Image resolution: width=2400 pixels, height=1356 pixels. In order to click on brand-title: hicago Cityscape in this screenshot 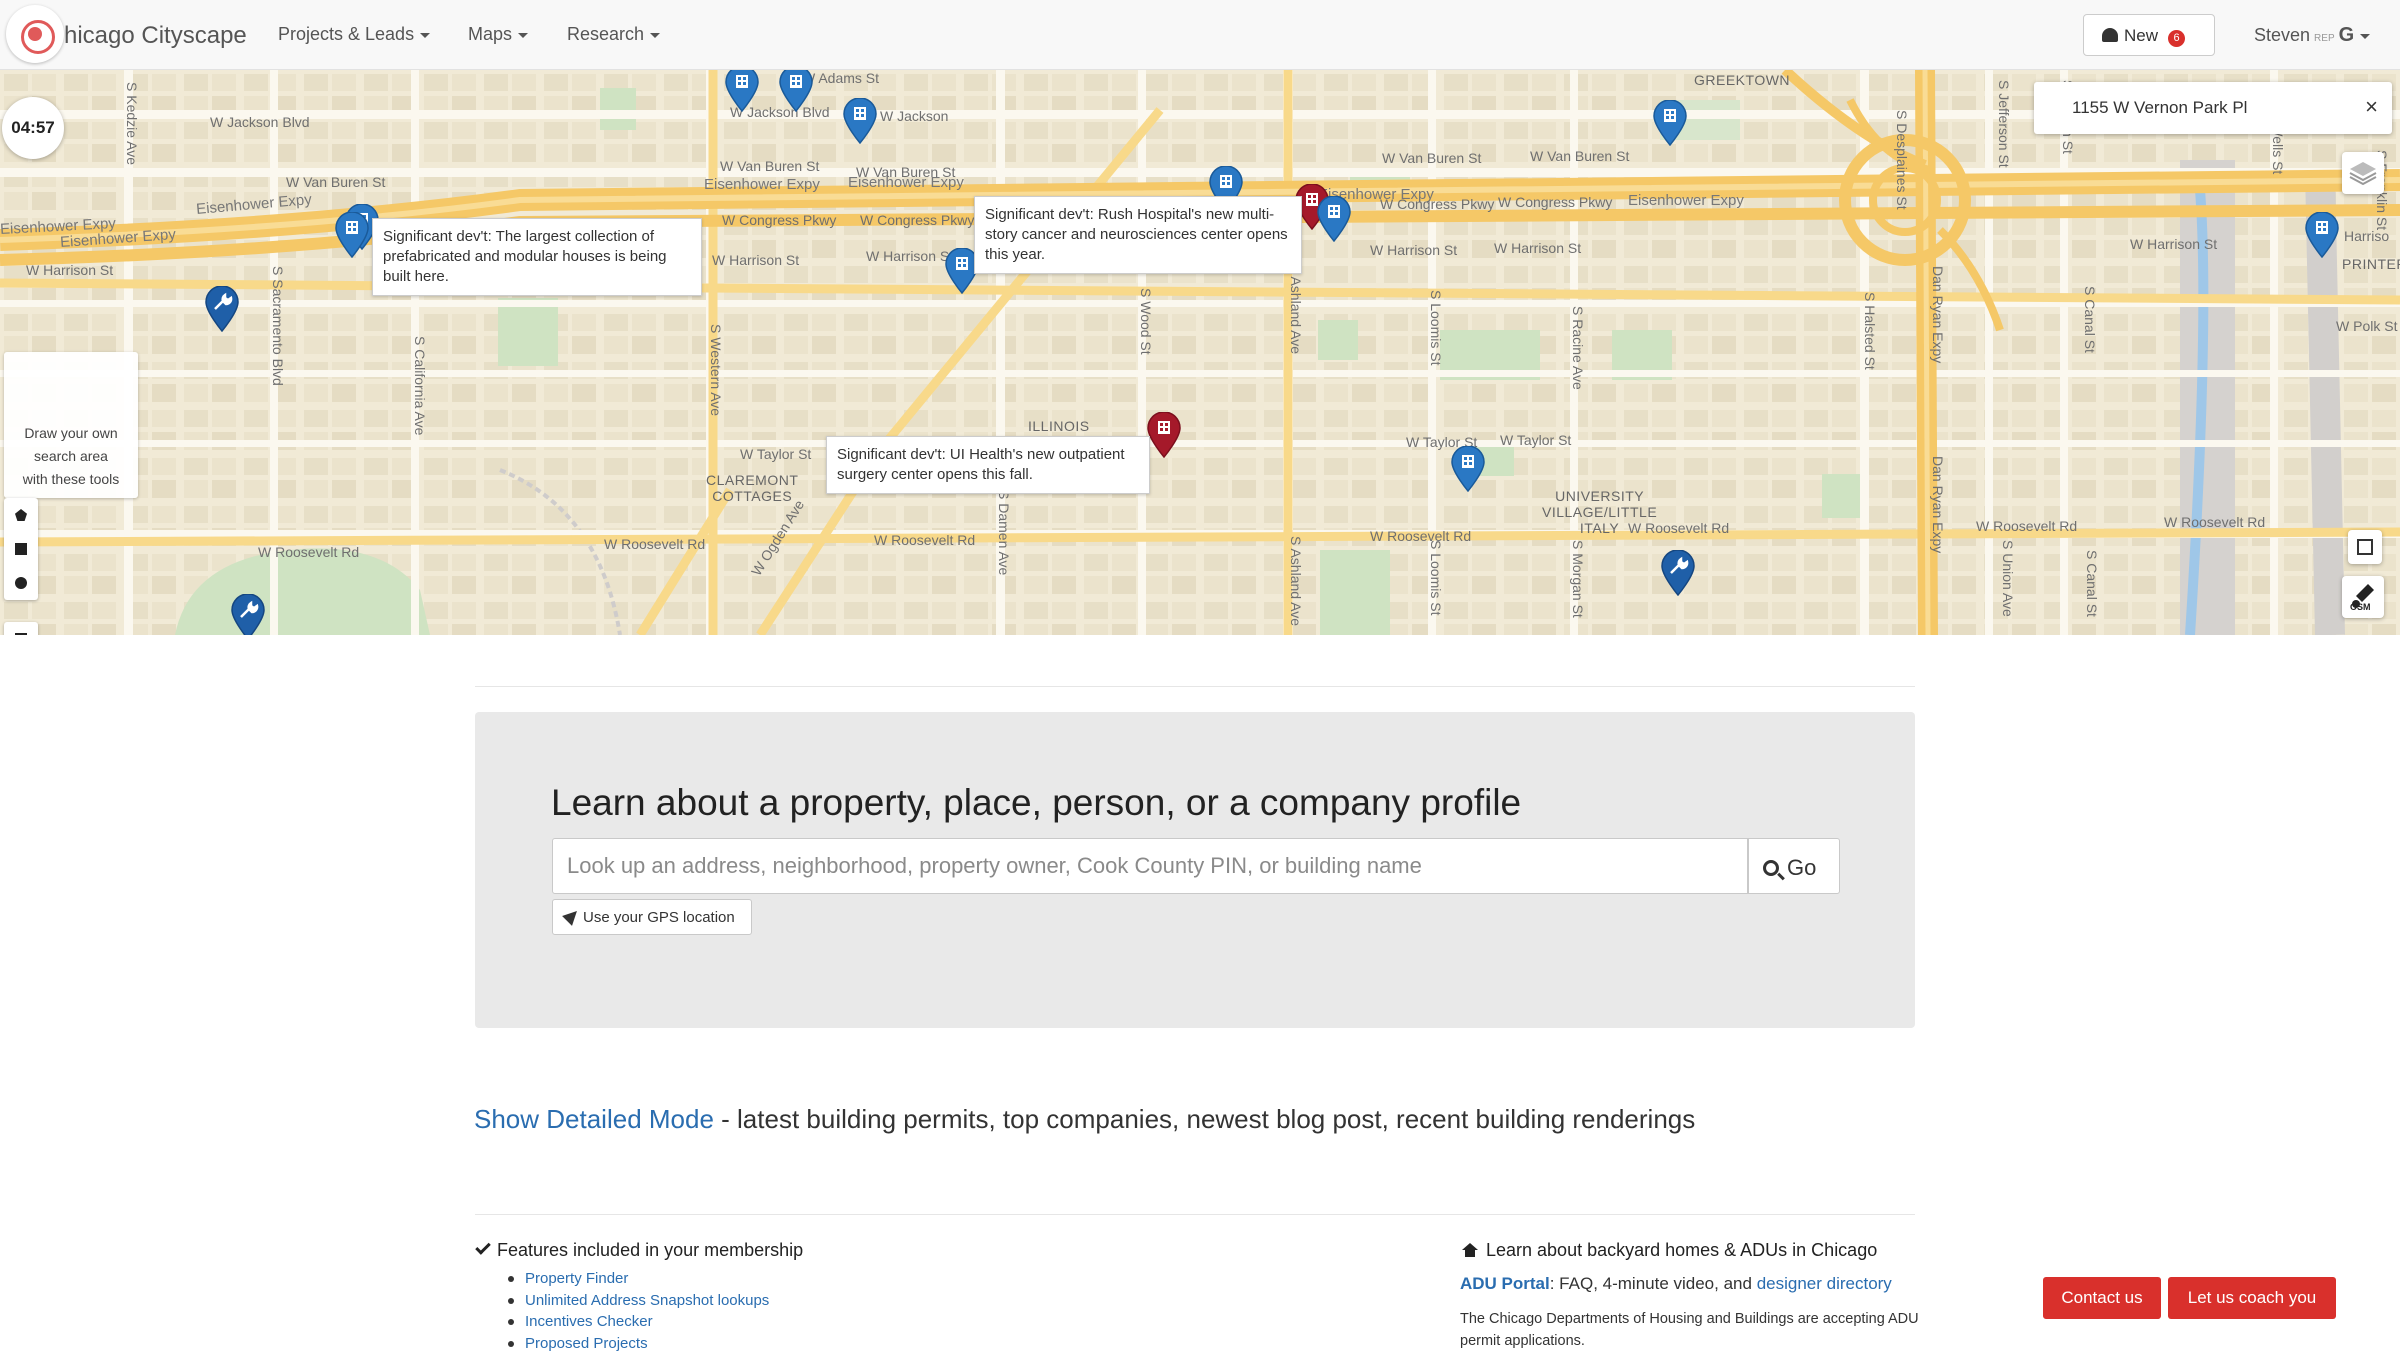, I will do `click(155, 36)`.